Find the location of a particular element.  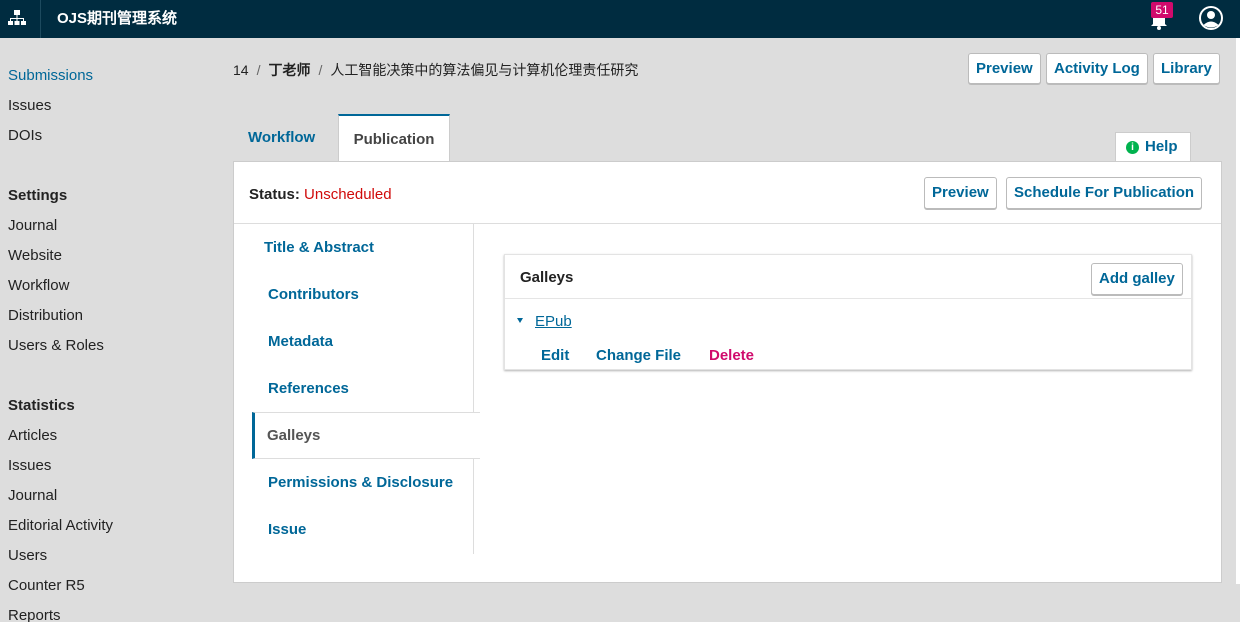

subnav-references: References is located at coordinates (308, 388).